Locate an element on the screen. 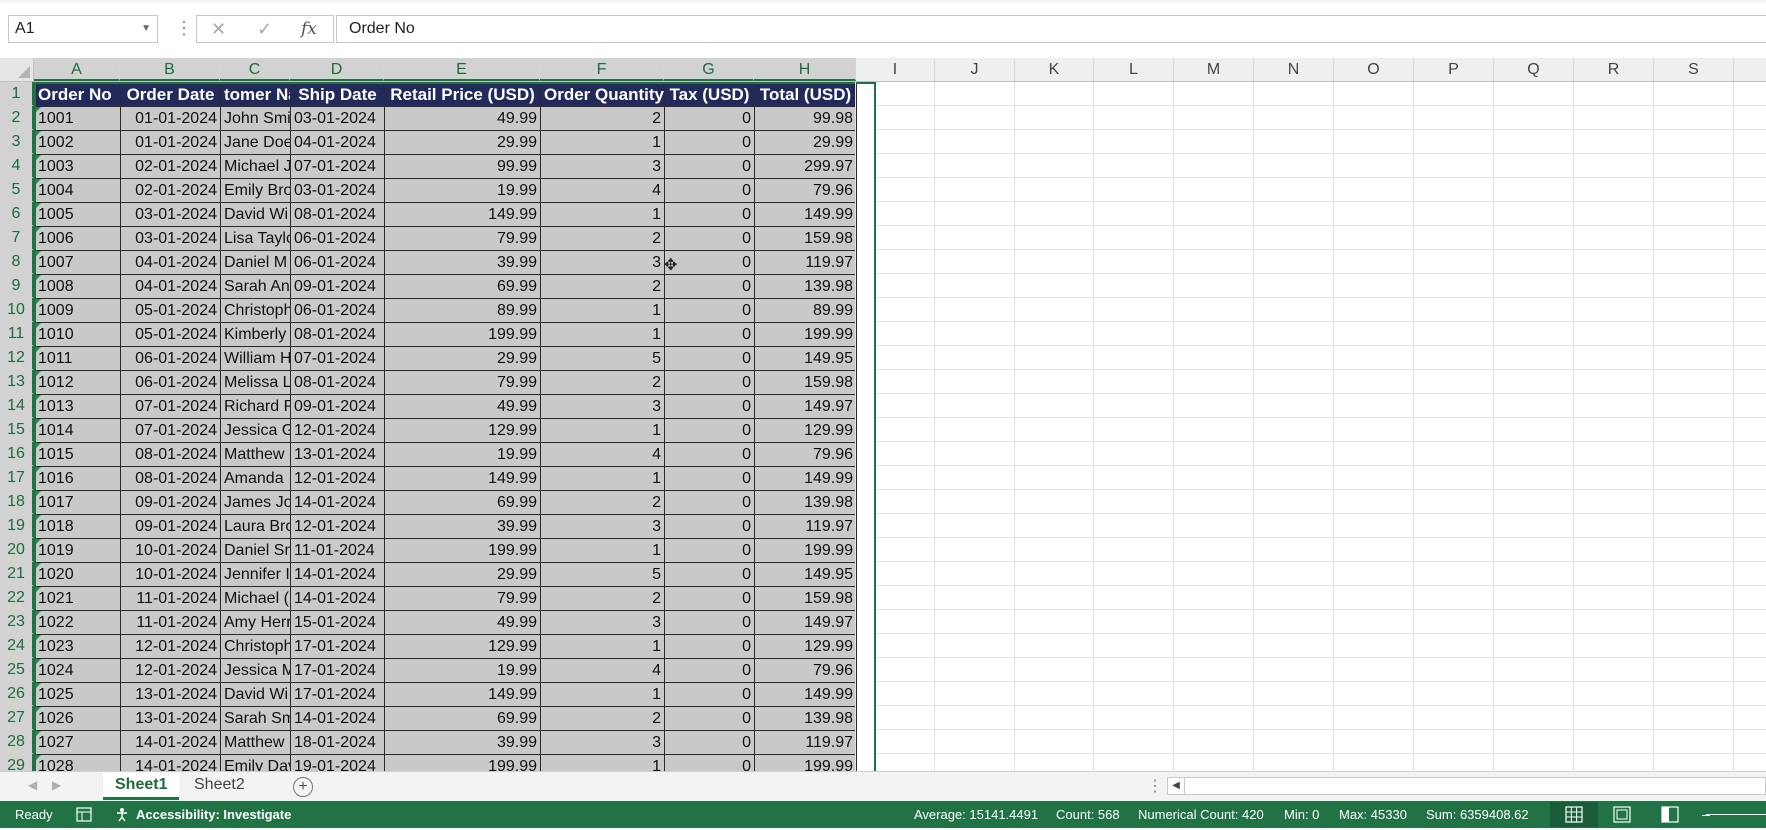 The height and width of the screenshot is (830, 1766). table-cell: 89.99 is located at coordinates (805, 310).